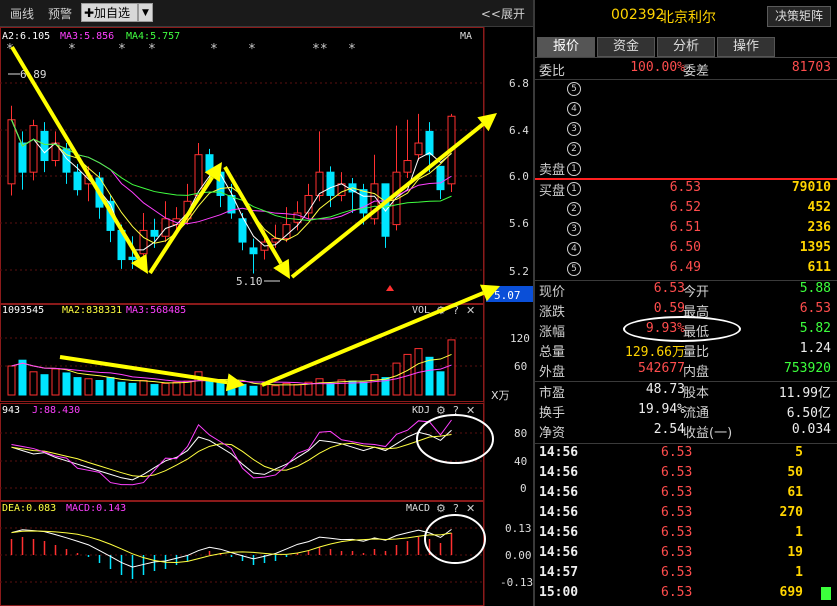  Describe the element at coordinates (686, 370) in the screenshot. I see `stat-row: 外盘 542677 内盘 753920` at that location.